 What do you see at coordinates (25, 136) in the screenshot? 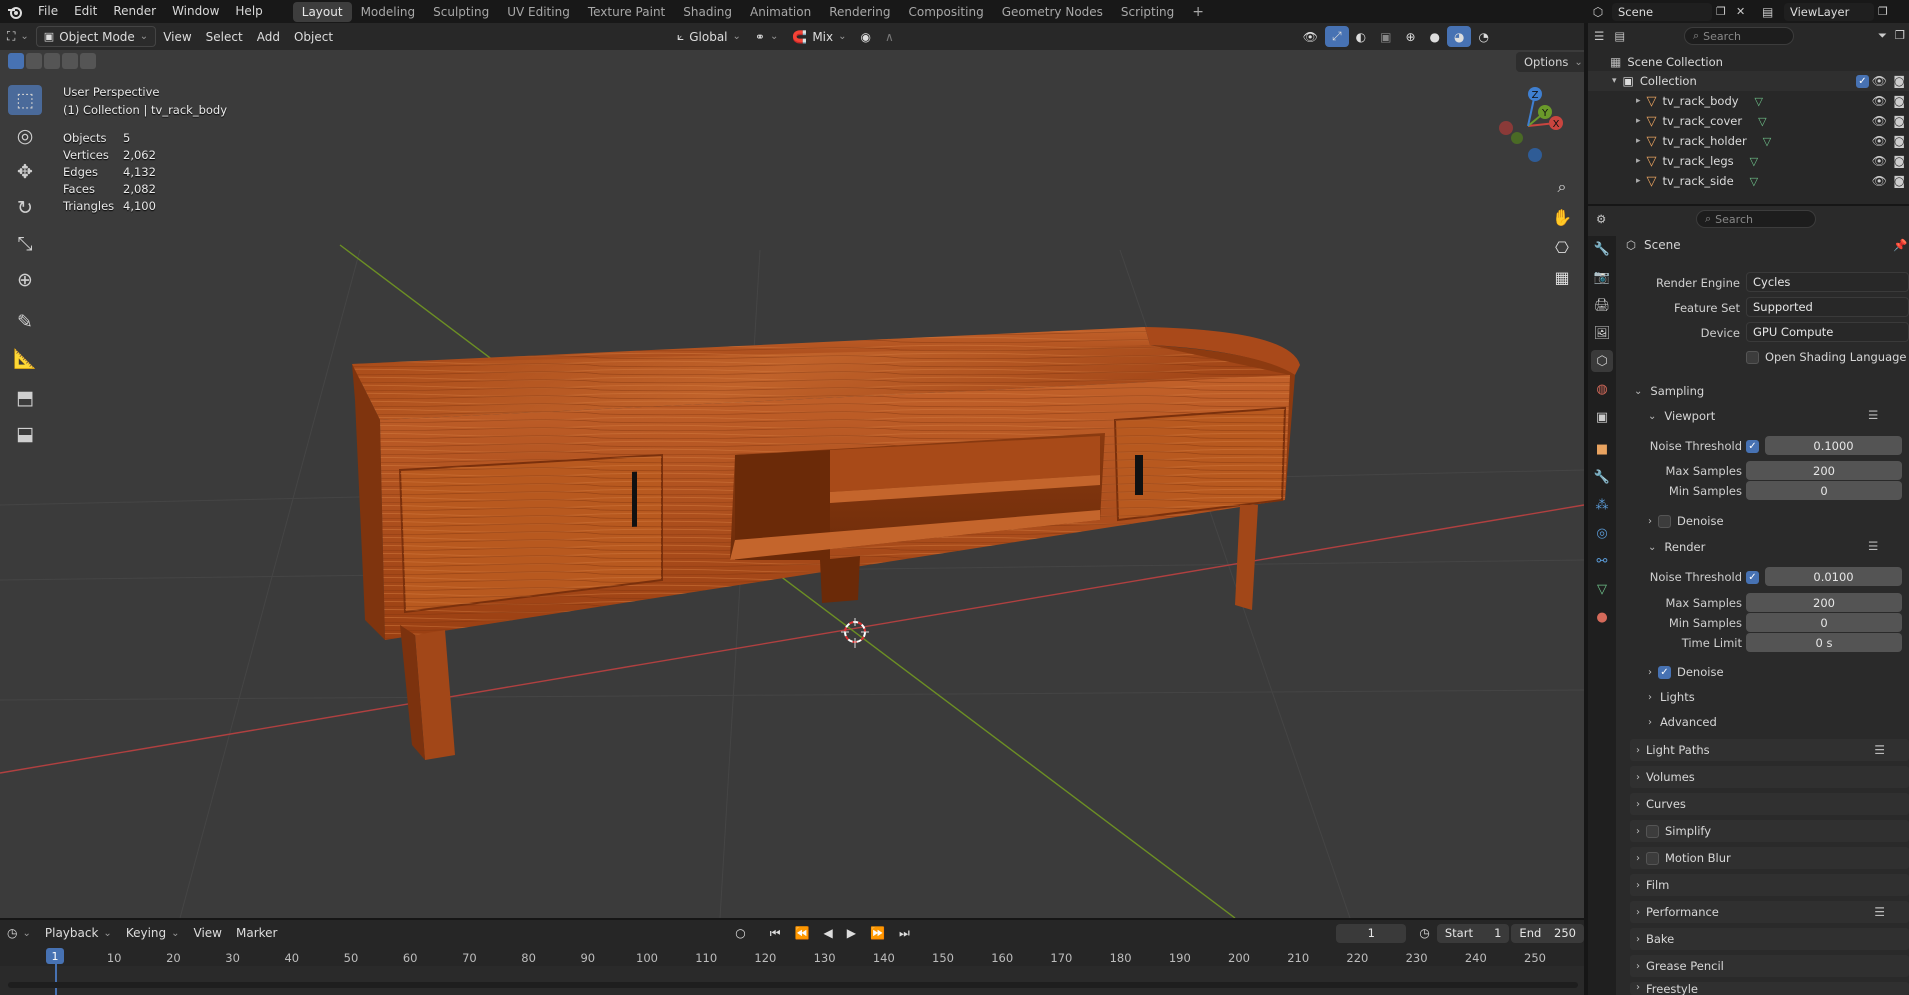
I see `cursor-tool-icon: ◎` at bounding box center [25, 136].